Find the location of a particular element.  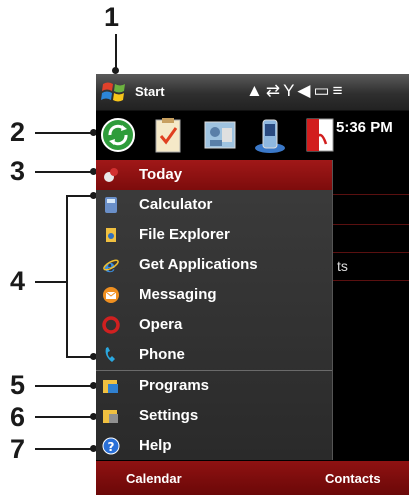

callout-2: 2 is located at coordinates (18, 132).